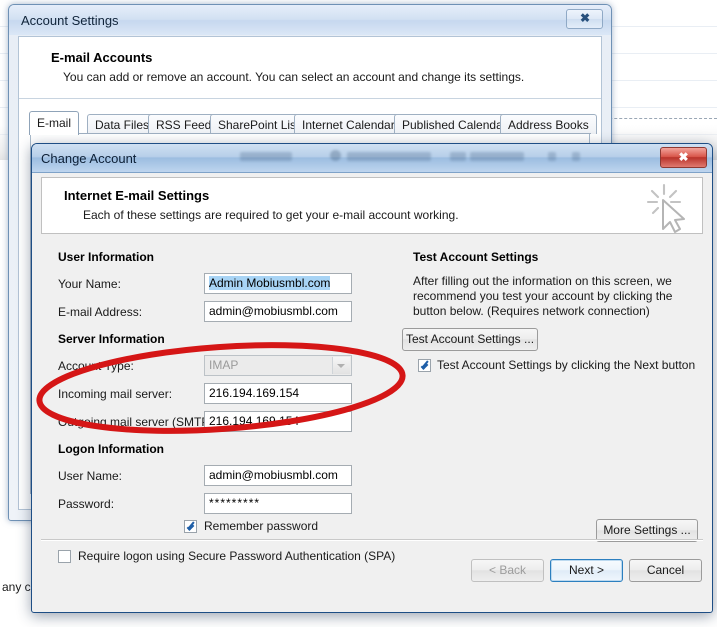 Image resolution: width=717 pixels, height=627 pixels. Describe the element at coordinates (586, 570) in the screenshot. I see `next-button: Next >` at that location.